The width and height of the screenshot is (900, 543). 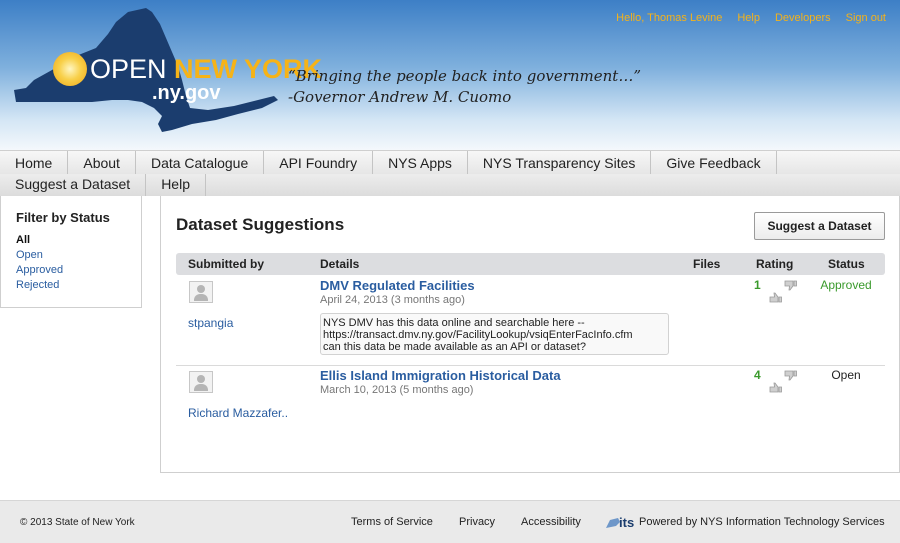 What do you see at coordinates (226, 264) in the screenshot?
I see `column-submitted-by: Submitted by` at bounding box center [226, 264].